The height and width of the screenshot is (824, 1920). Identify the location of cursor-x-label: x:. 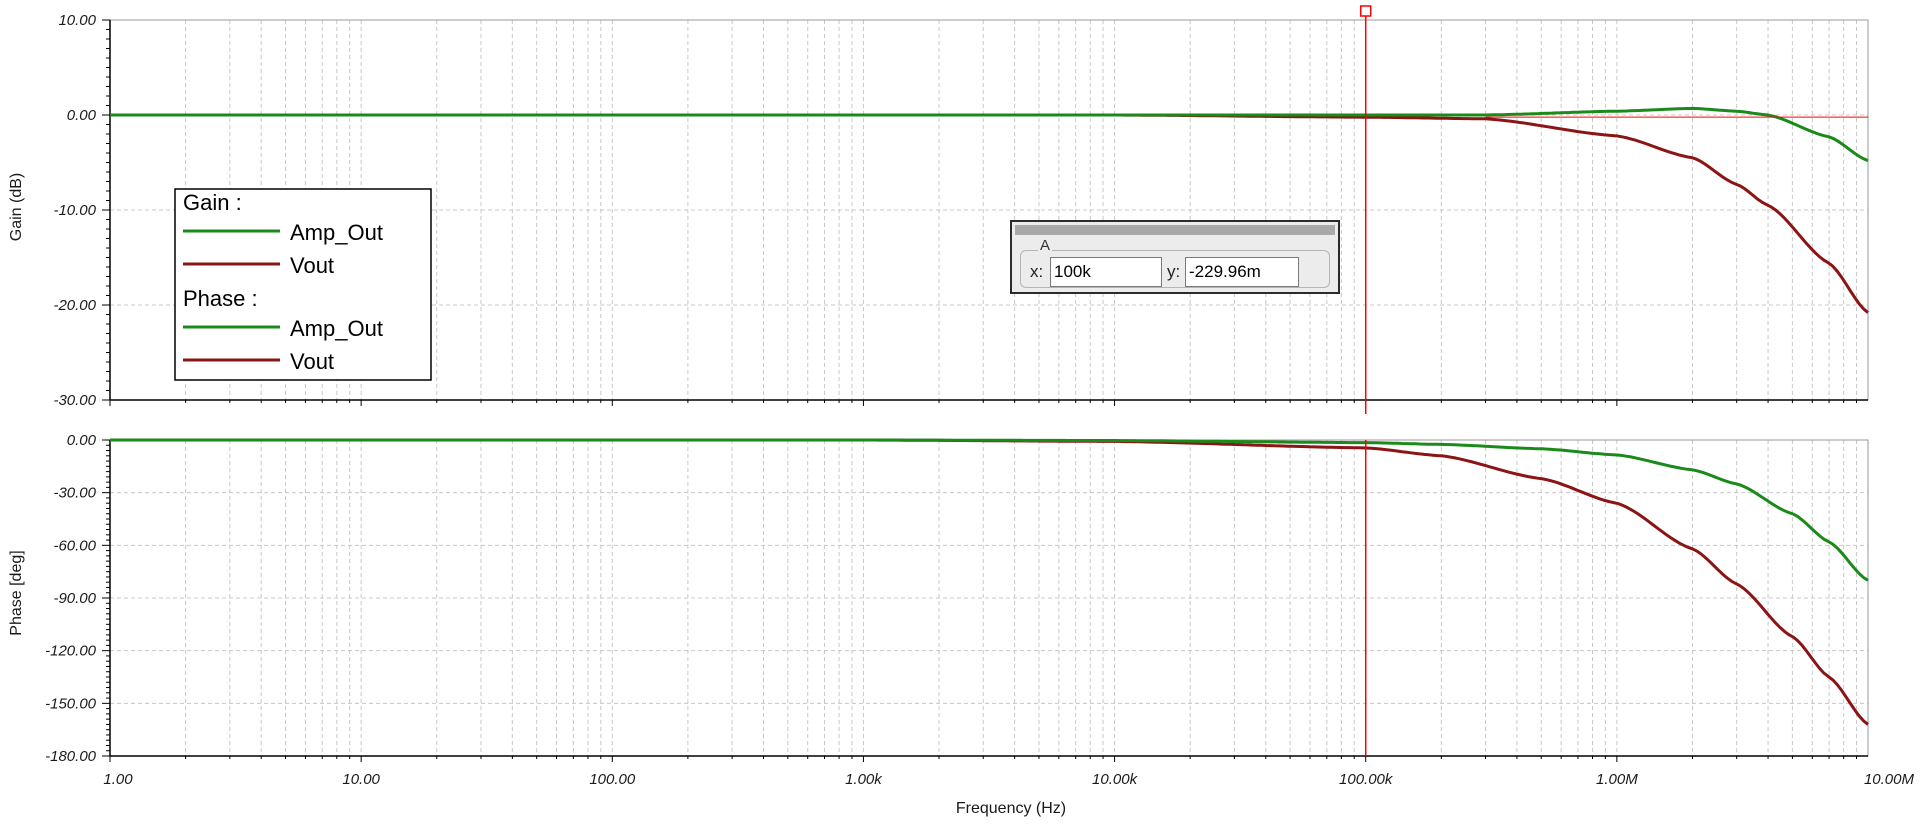
(1037, 271).